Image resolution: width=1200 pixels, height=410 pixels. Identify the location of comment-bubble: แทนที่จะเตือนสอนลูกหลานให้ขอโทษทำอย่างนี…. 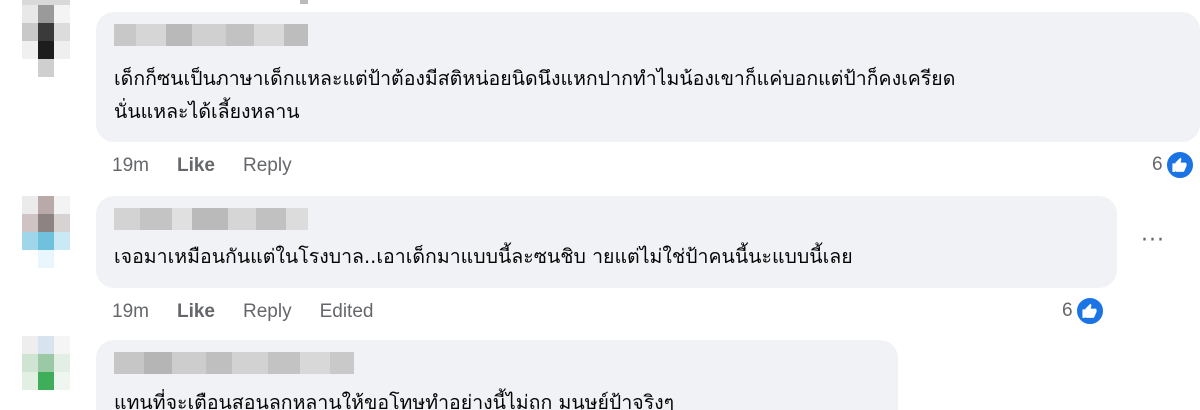
(497, 375).